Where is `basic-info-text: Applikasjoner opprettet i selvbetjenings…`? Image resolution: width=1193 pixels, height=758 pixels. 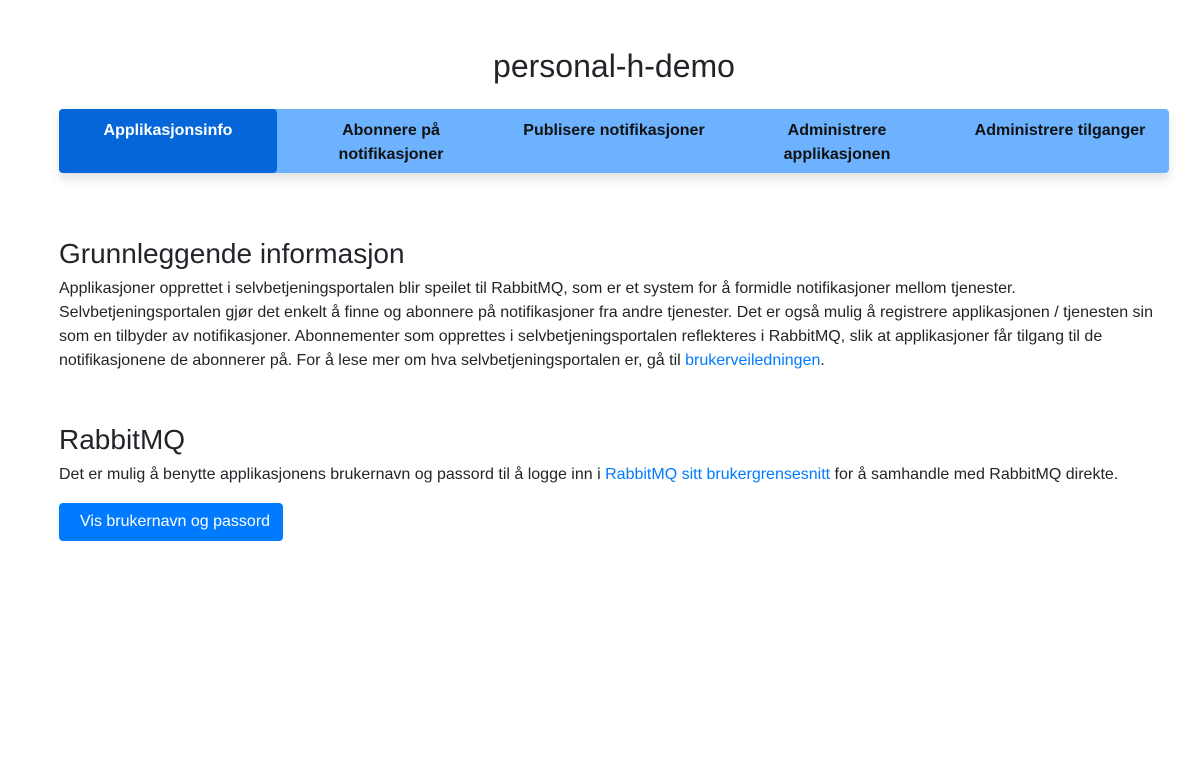 basic-info-text: Applikasjoner opprettet i selvbetjenings… is located at coordinates (606, 324).